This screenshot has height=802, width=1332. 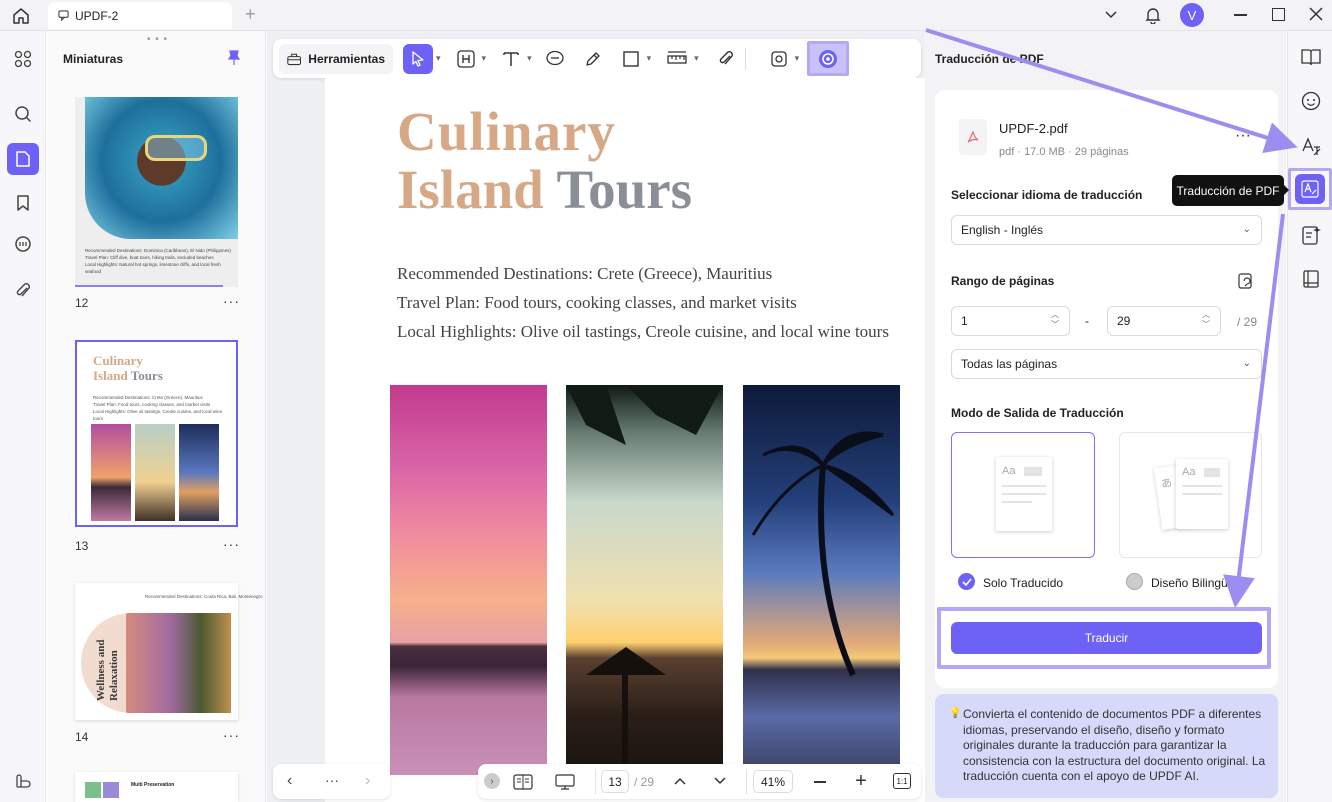 I want to click on language-value: English - Inglés, so click(x=1002, y=230).